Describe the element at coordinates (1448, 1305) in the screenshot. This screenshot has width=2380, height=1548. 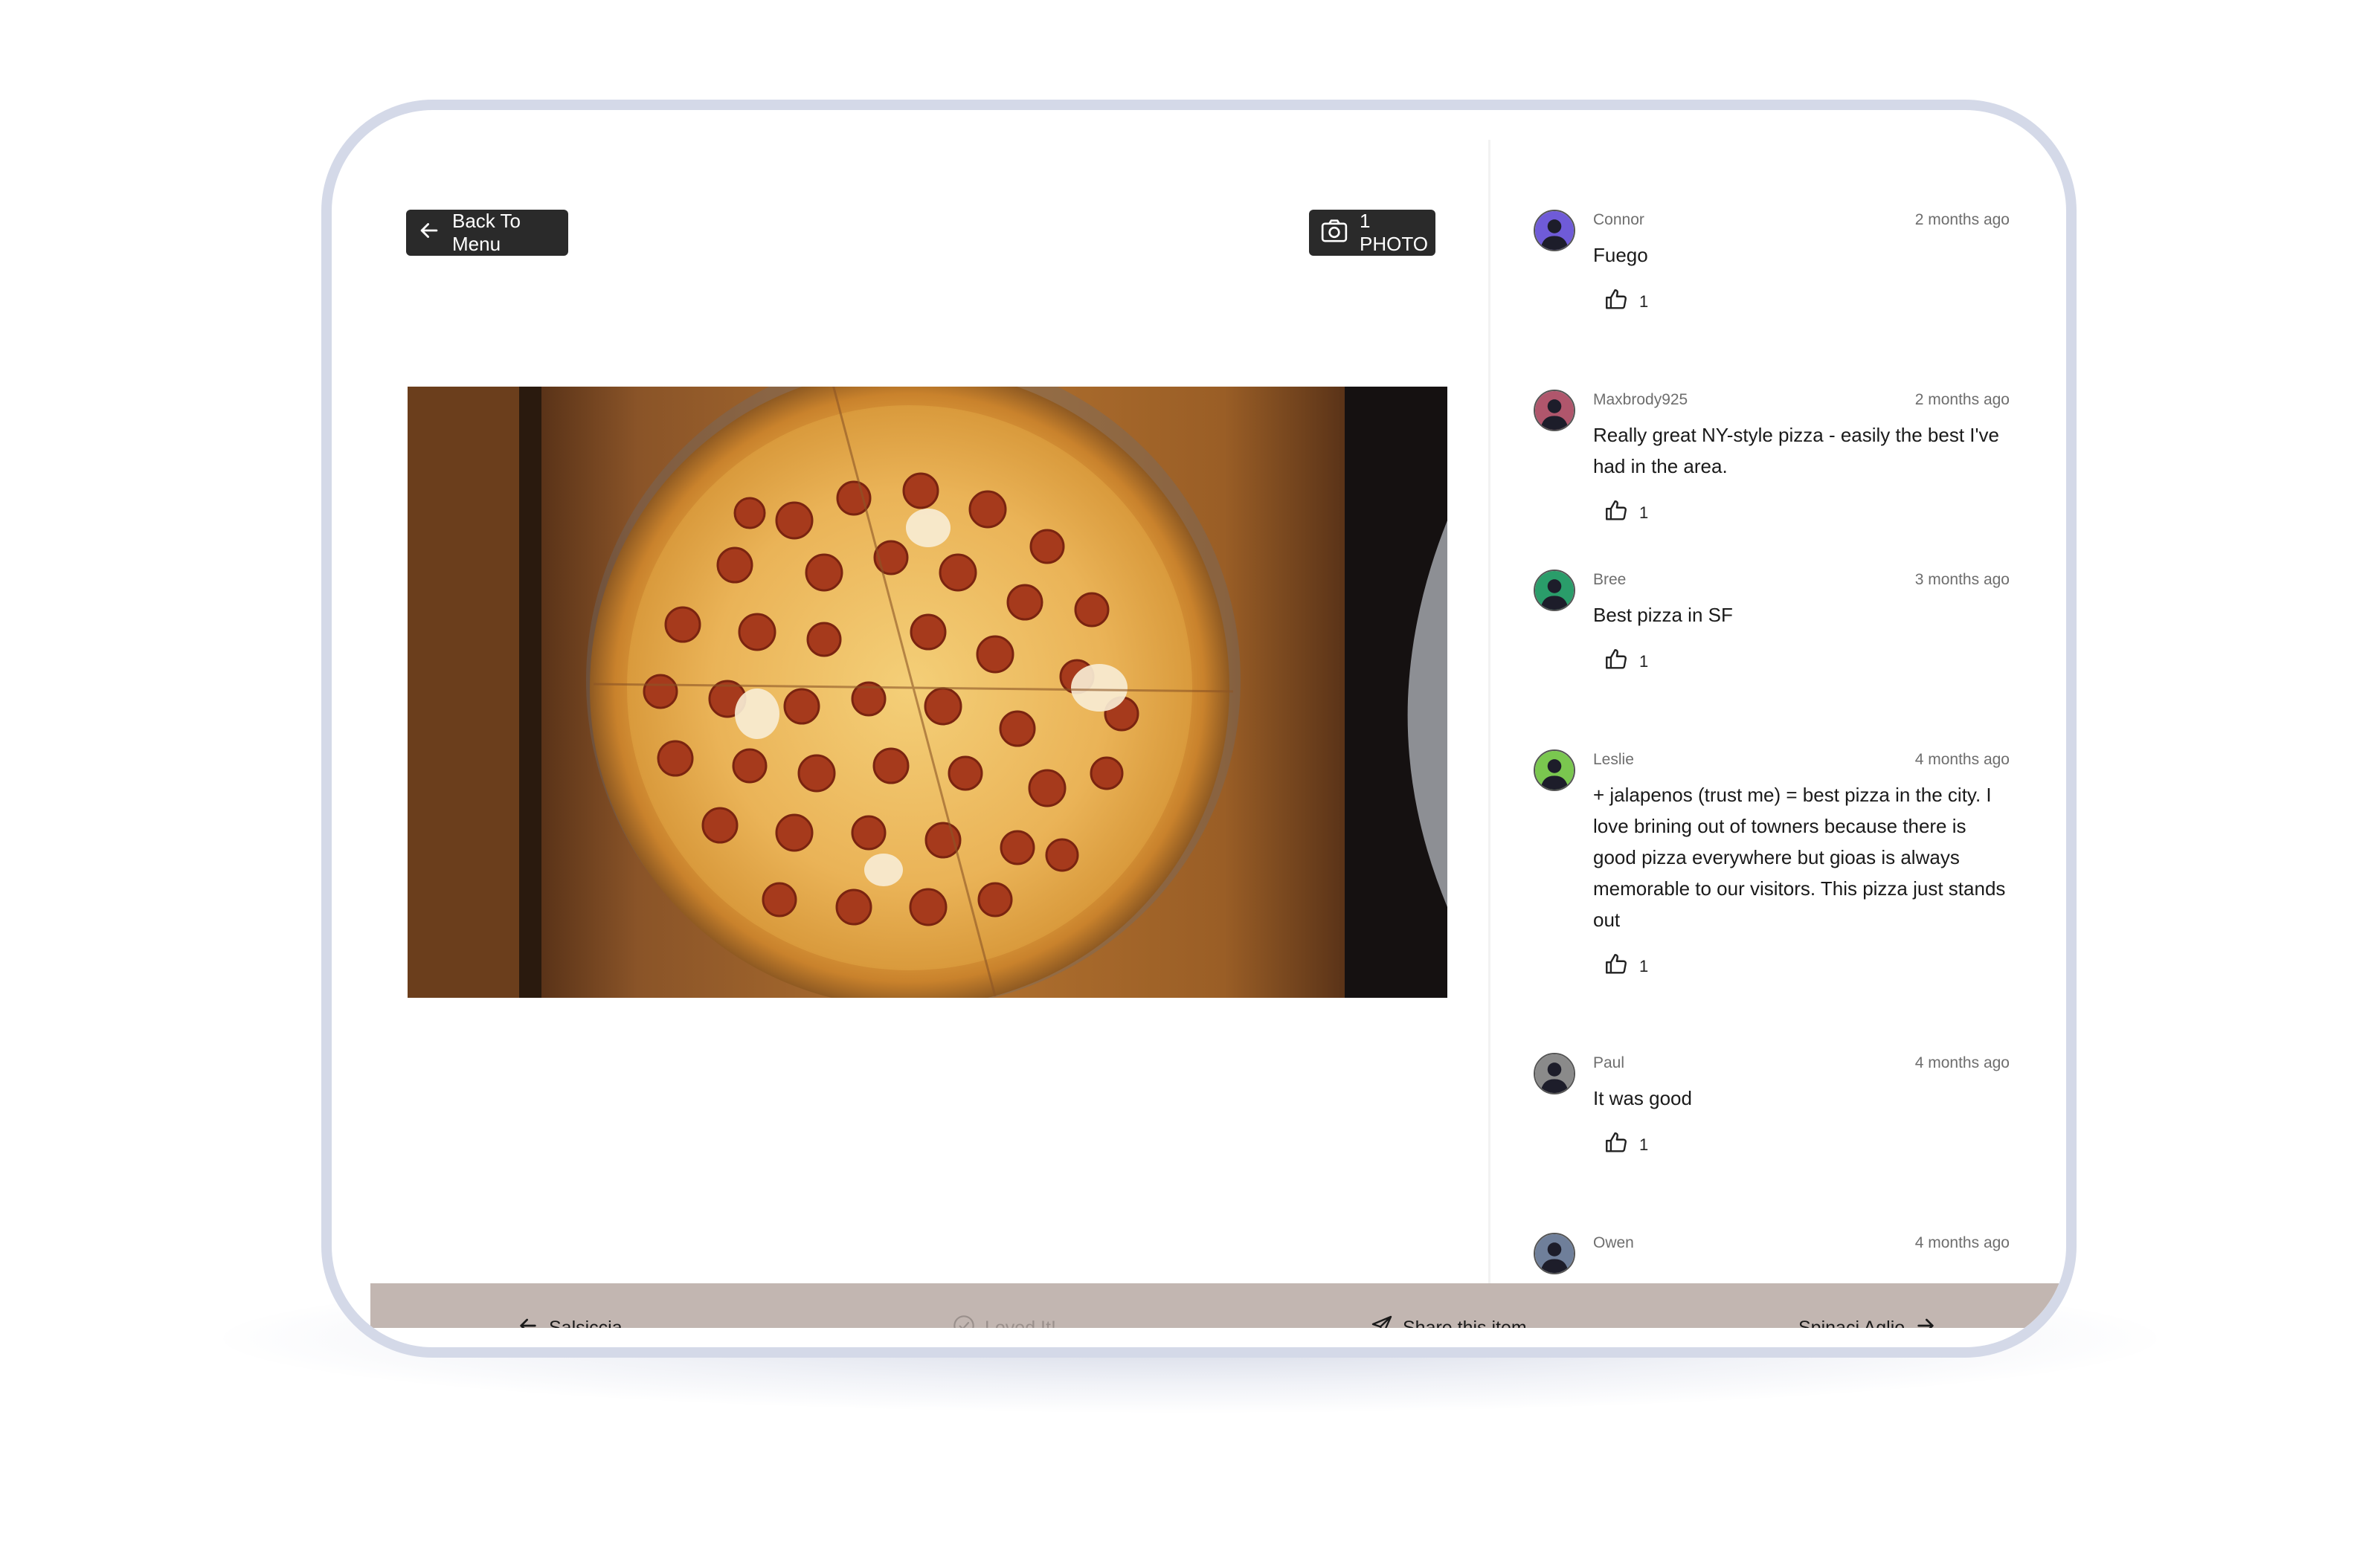
I see `share-item-button: Share this item` at that location.